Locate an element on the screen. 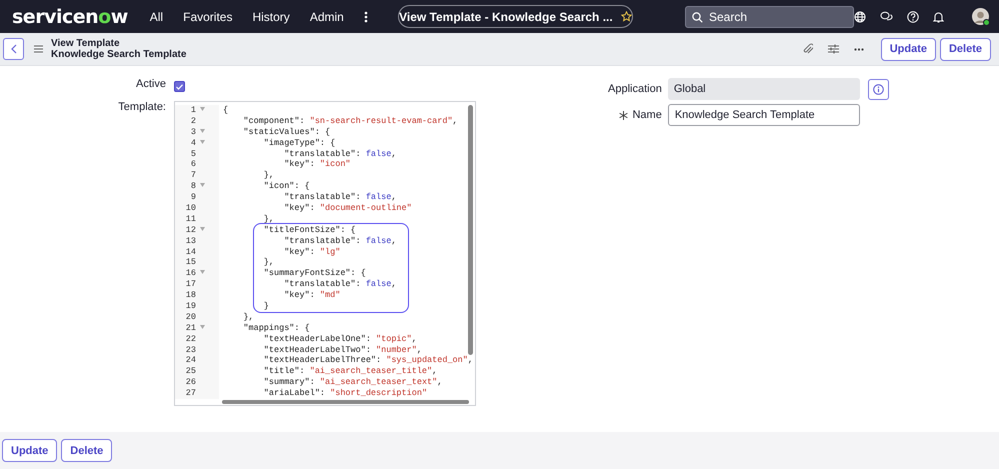  line-number: 27 is located at coordinates (190, 394).